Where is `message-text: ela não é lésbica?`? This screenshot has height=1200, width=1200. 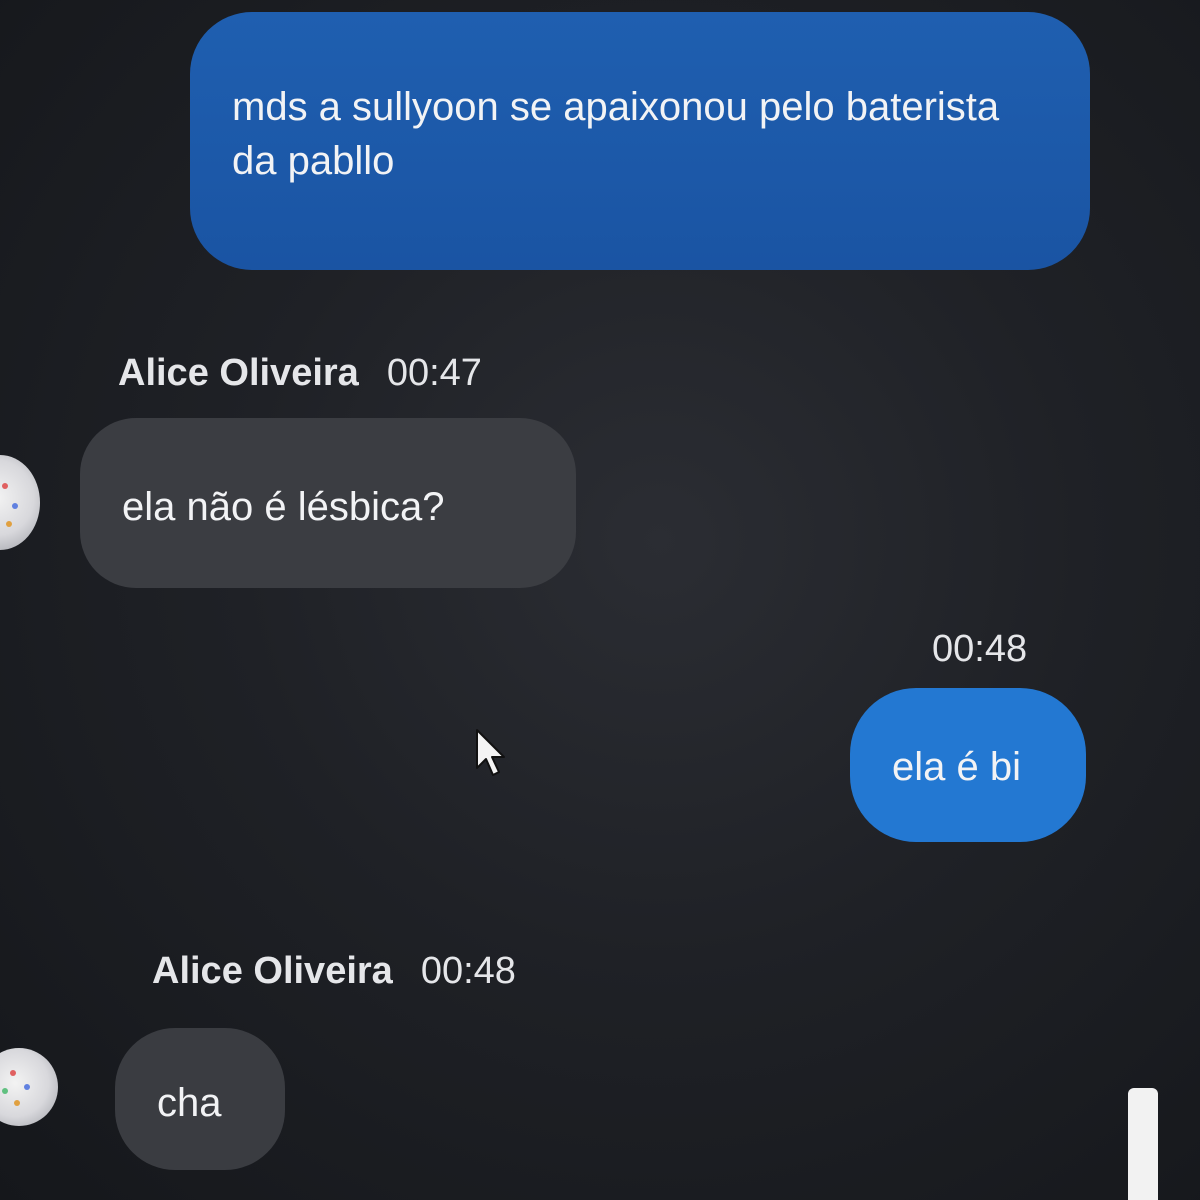 message-text: ela não é lésbica? is located at coordinates (283, 507).